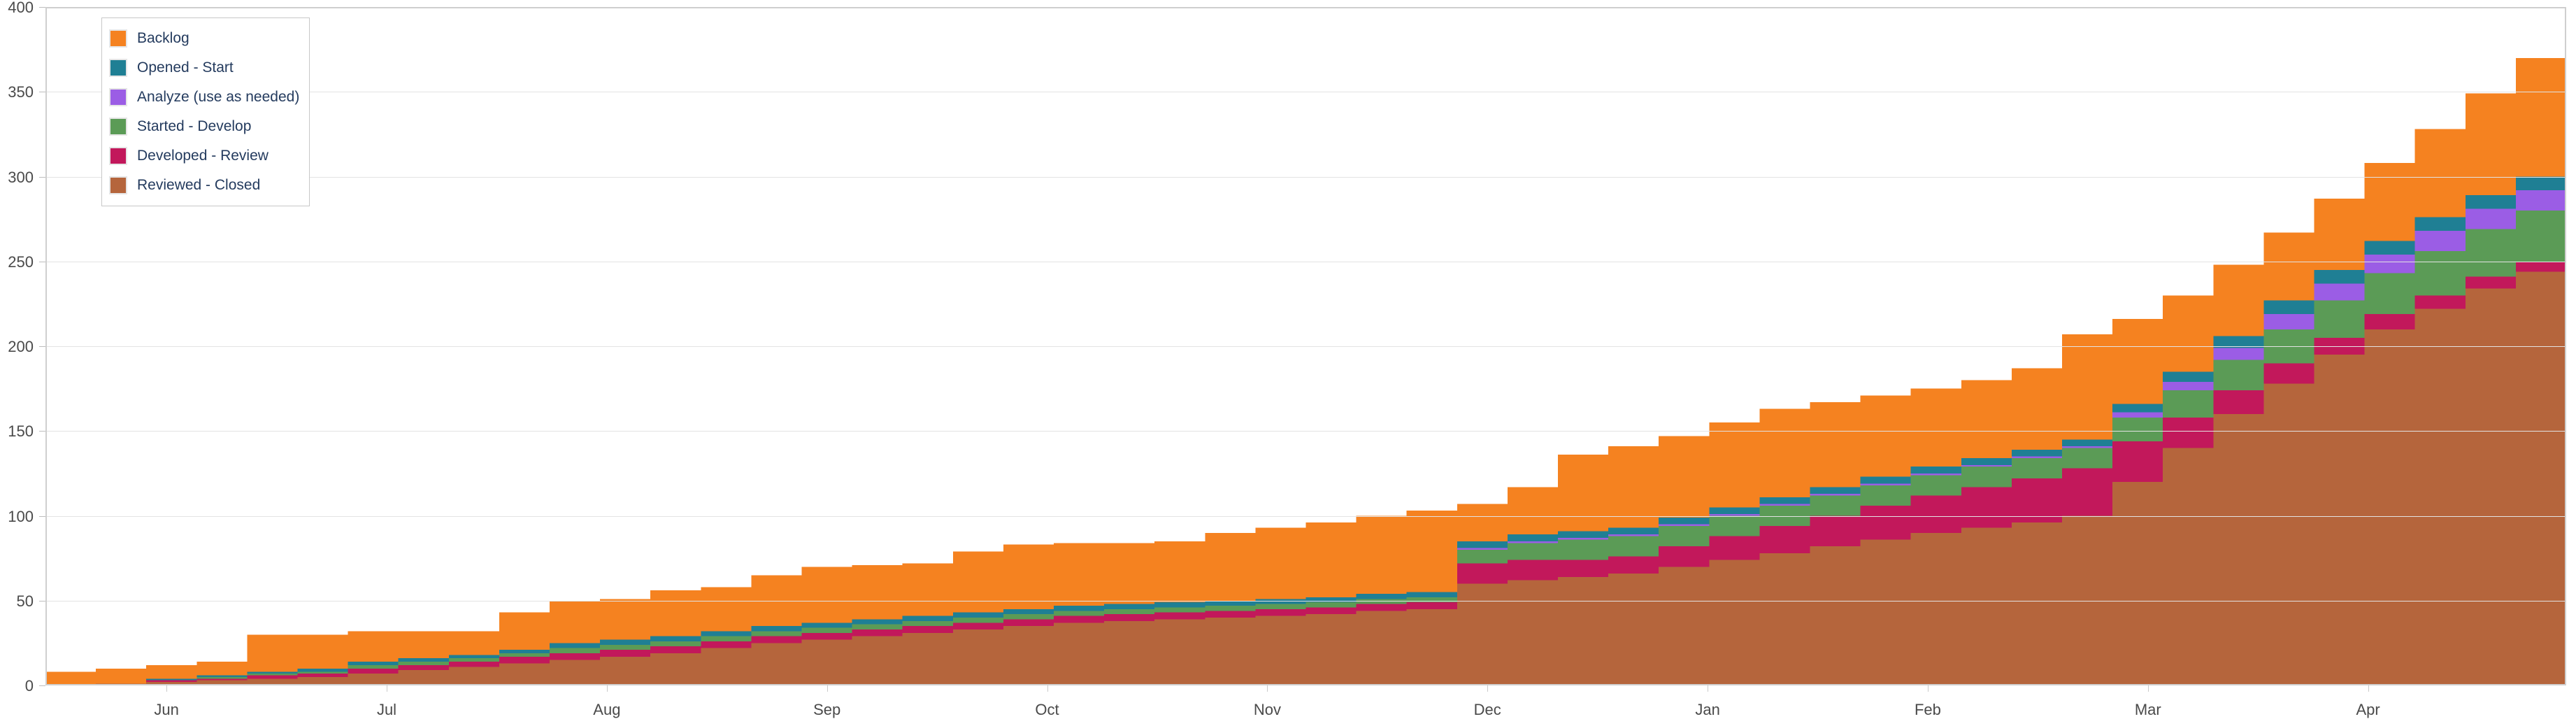 This screenshot has width=2576, height=726. I want to click on y-tick-label: 0, so click(29, 686).